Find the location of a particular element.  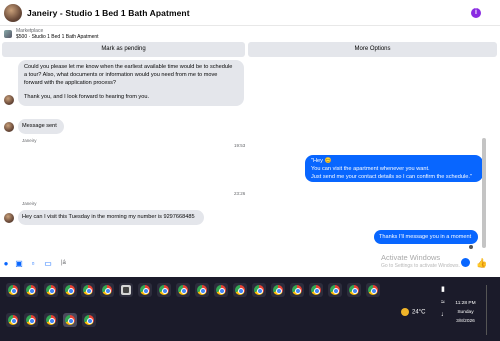

message-text: Message sent is located at coordinates (39, 126).